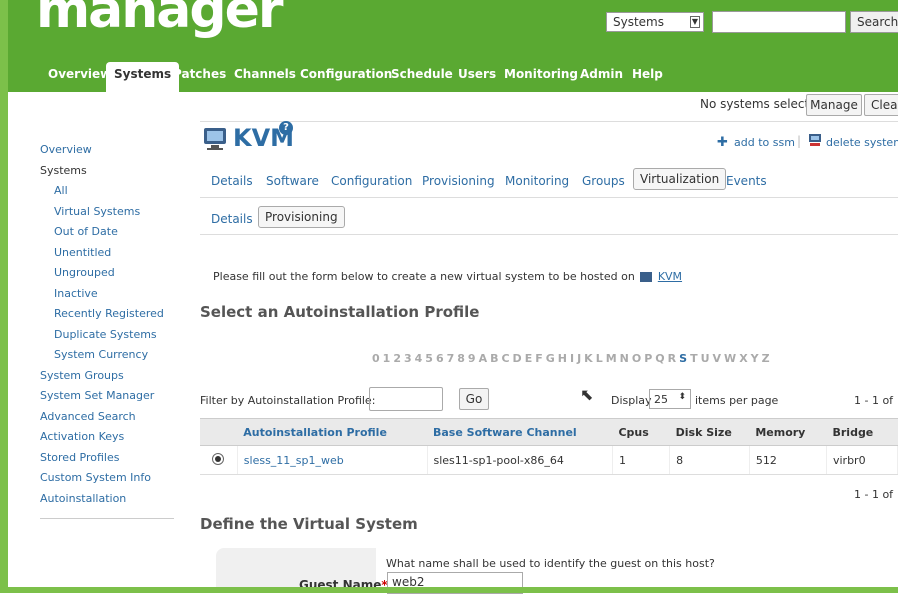  I want to click on topnav-patches: Patches, so click(199, 74).